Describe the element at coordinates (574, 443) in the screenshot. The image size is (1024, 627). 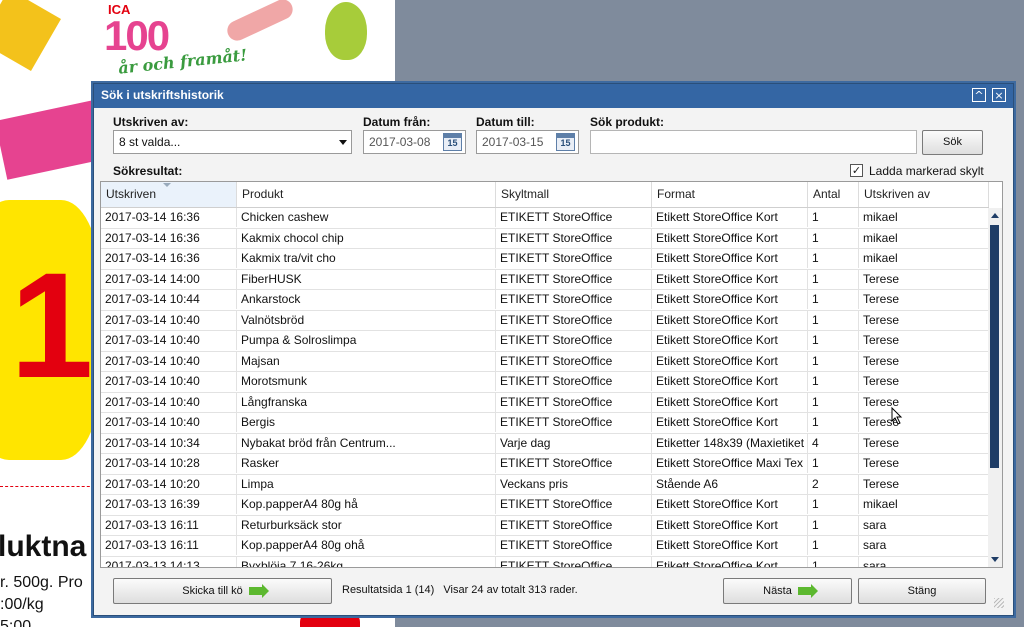
I see `cell-template: Varje dag` at that location.